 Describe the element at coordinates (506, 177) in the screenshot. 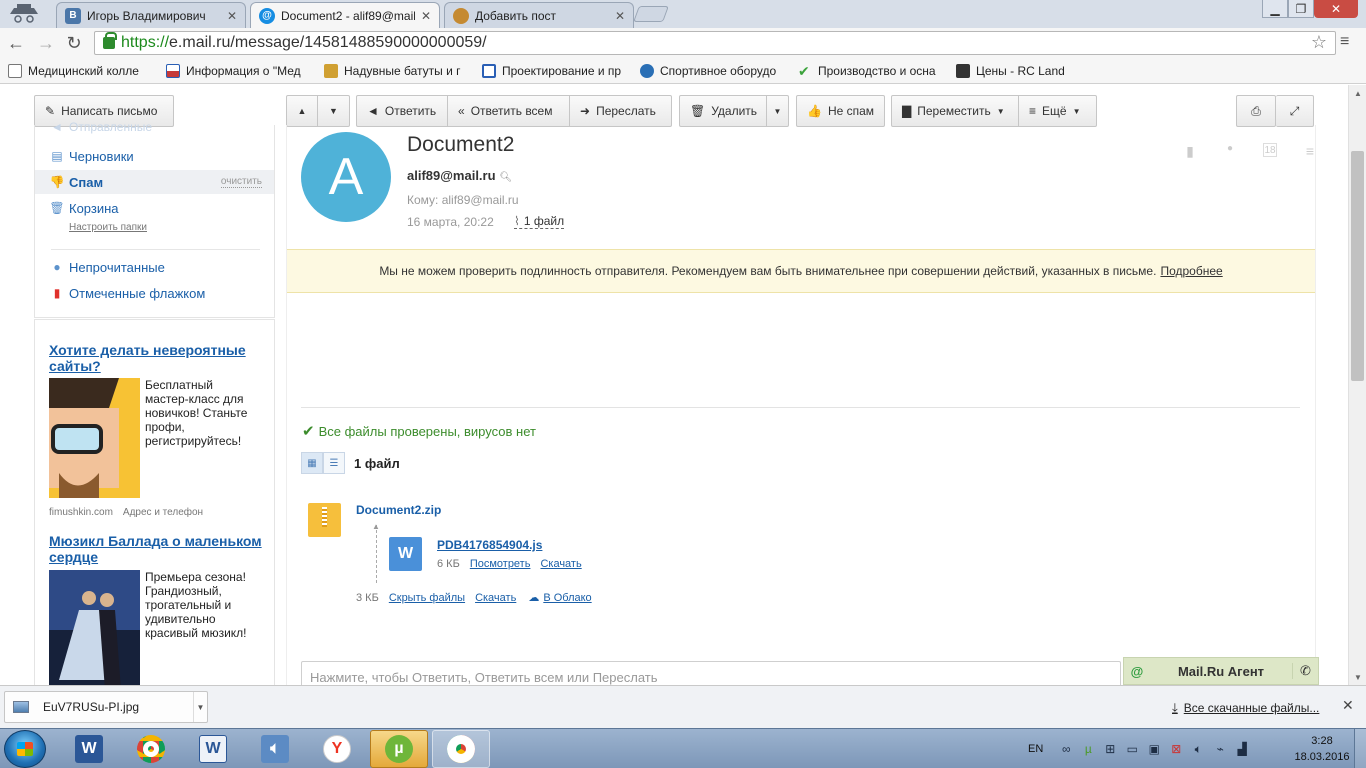

I see `magnifier-icon: 🔍︎` at that location.